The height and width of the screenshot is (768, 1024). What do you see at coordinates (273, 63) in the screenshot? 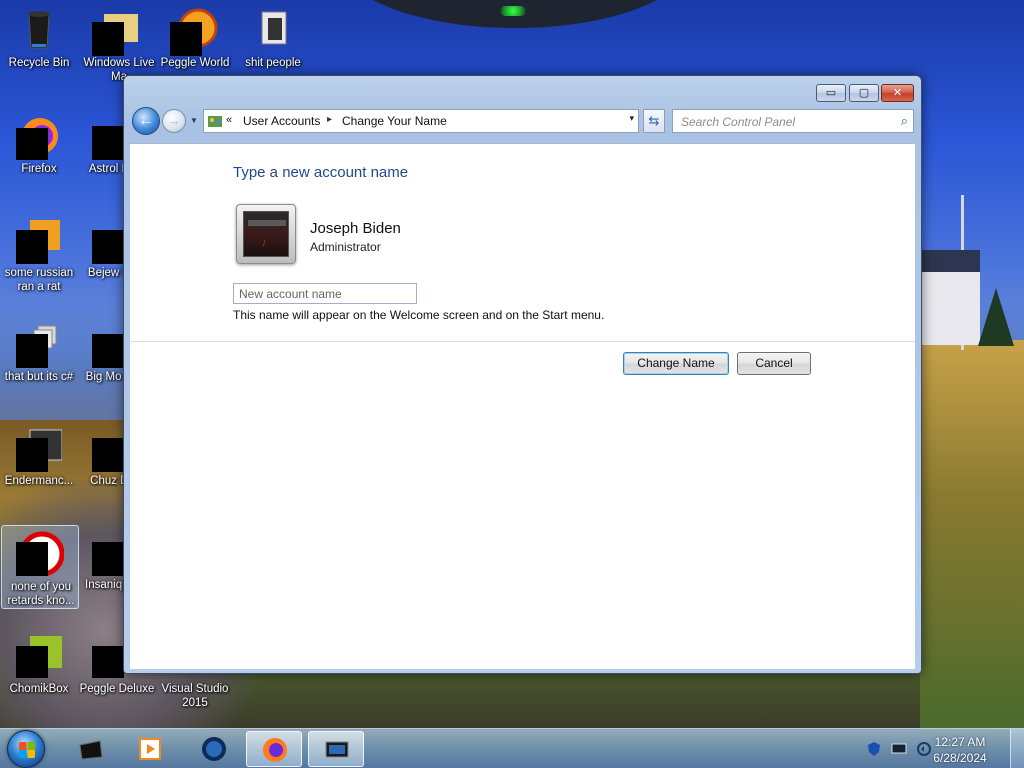
I see `desktop-icon-label: shit people` at bounding box center [273, 63].